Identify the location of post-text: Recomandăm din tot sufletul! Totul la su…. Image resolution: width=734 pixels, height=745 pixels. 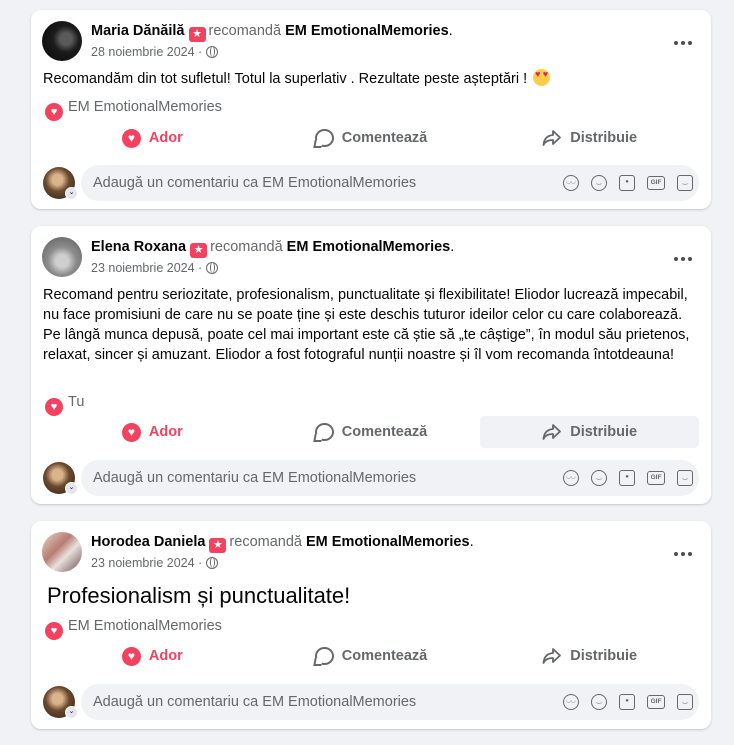
(369, 79).